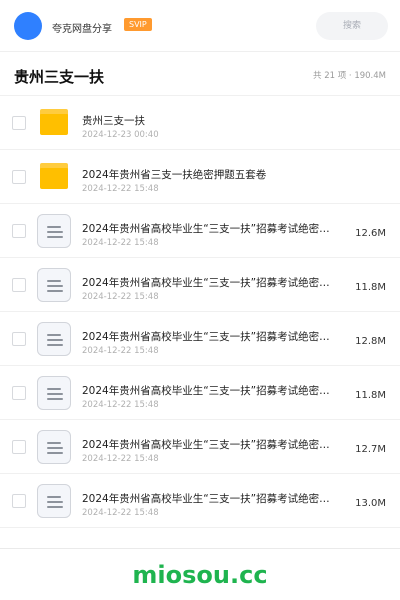 The width and height of the screenshot is (400, 600). I want to click on list-item: 贵州三支一扶 2024-12-23 00:40, so click(200, 123).